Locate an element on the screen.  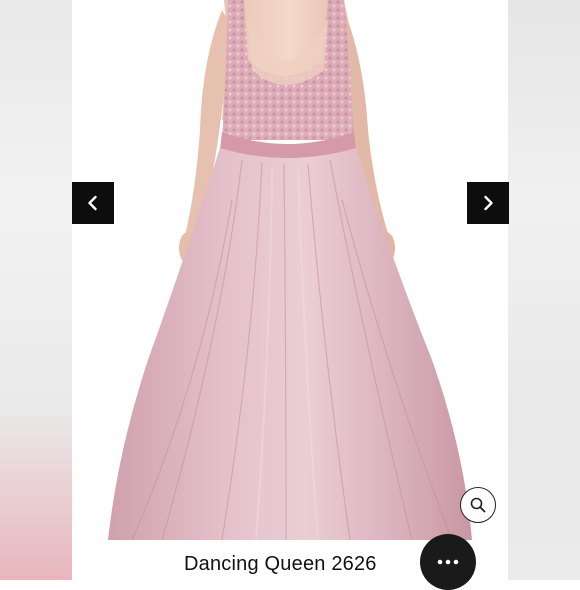
ellipsis-chat-icon is located at coordinates (448, 562).